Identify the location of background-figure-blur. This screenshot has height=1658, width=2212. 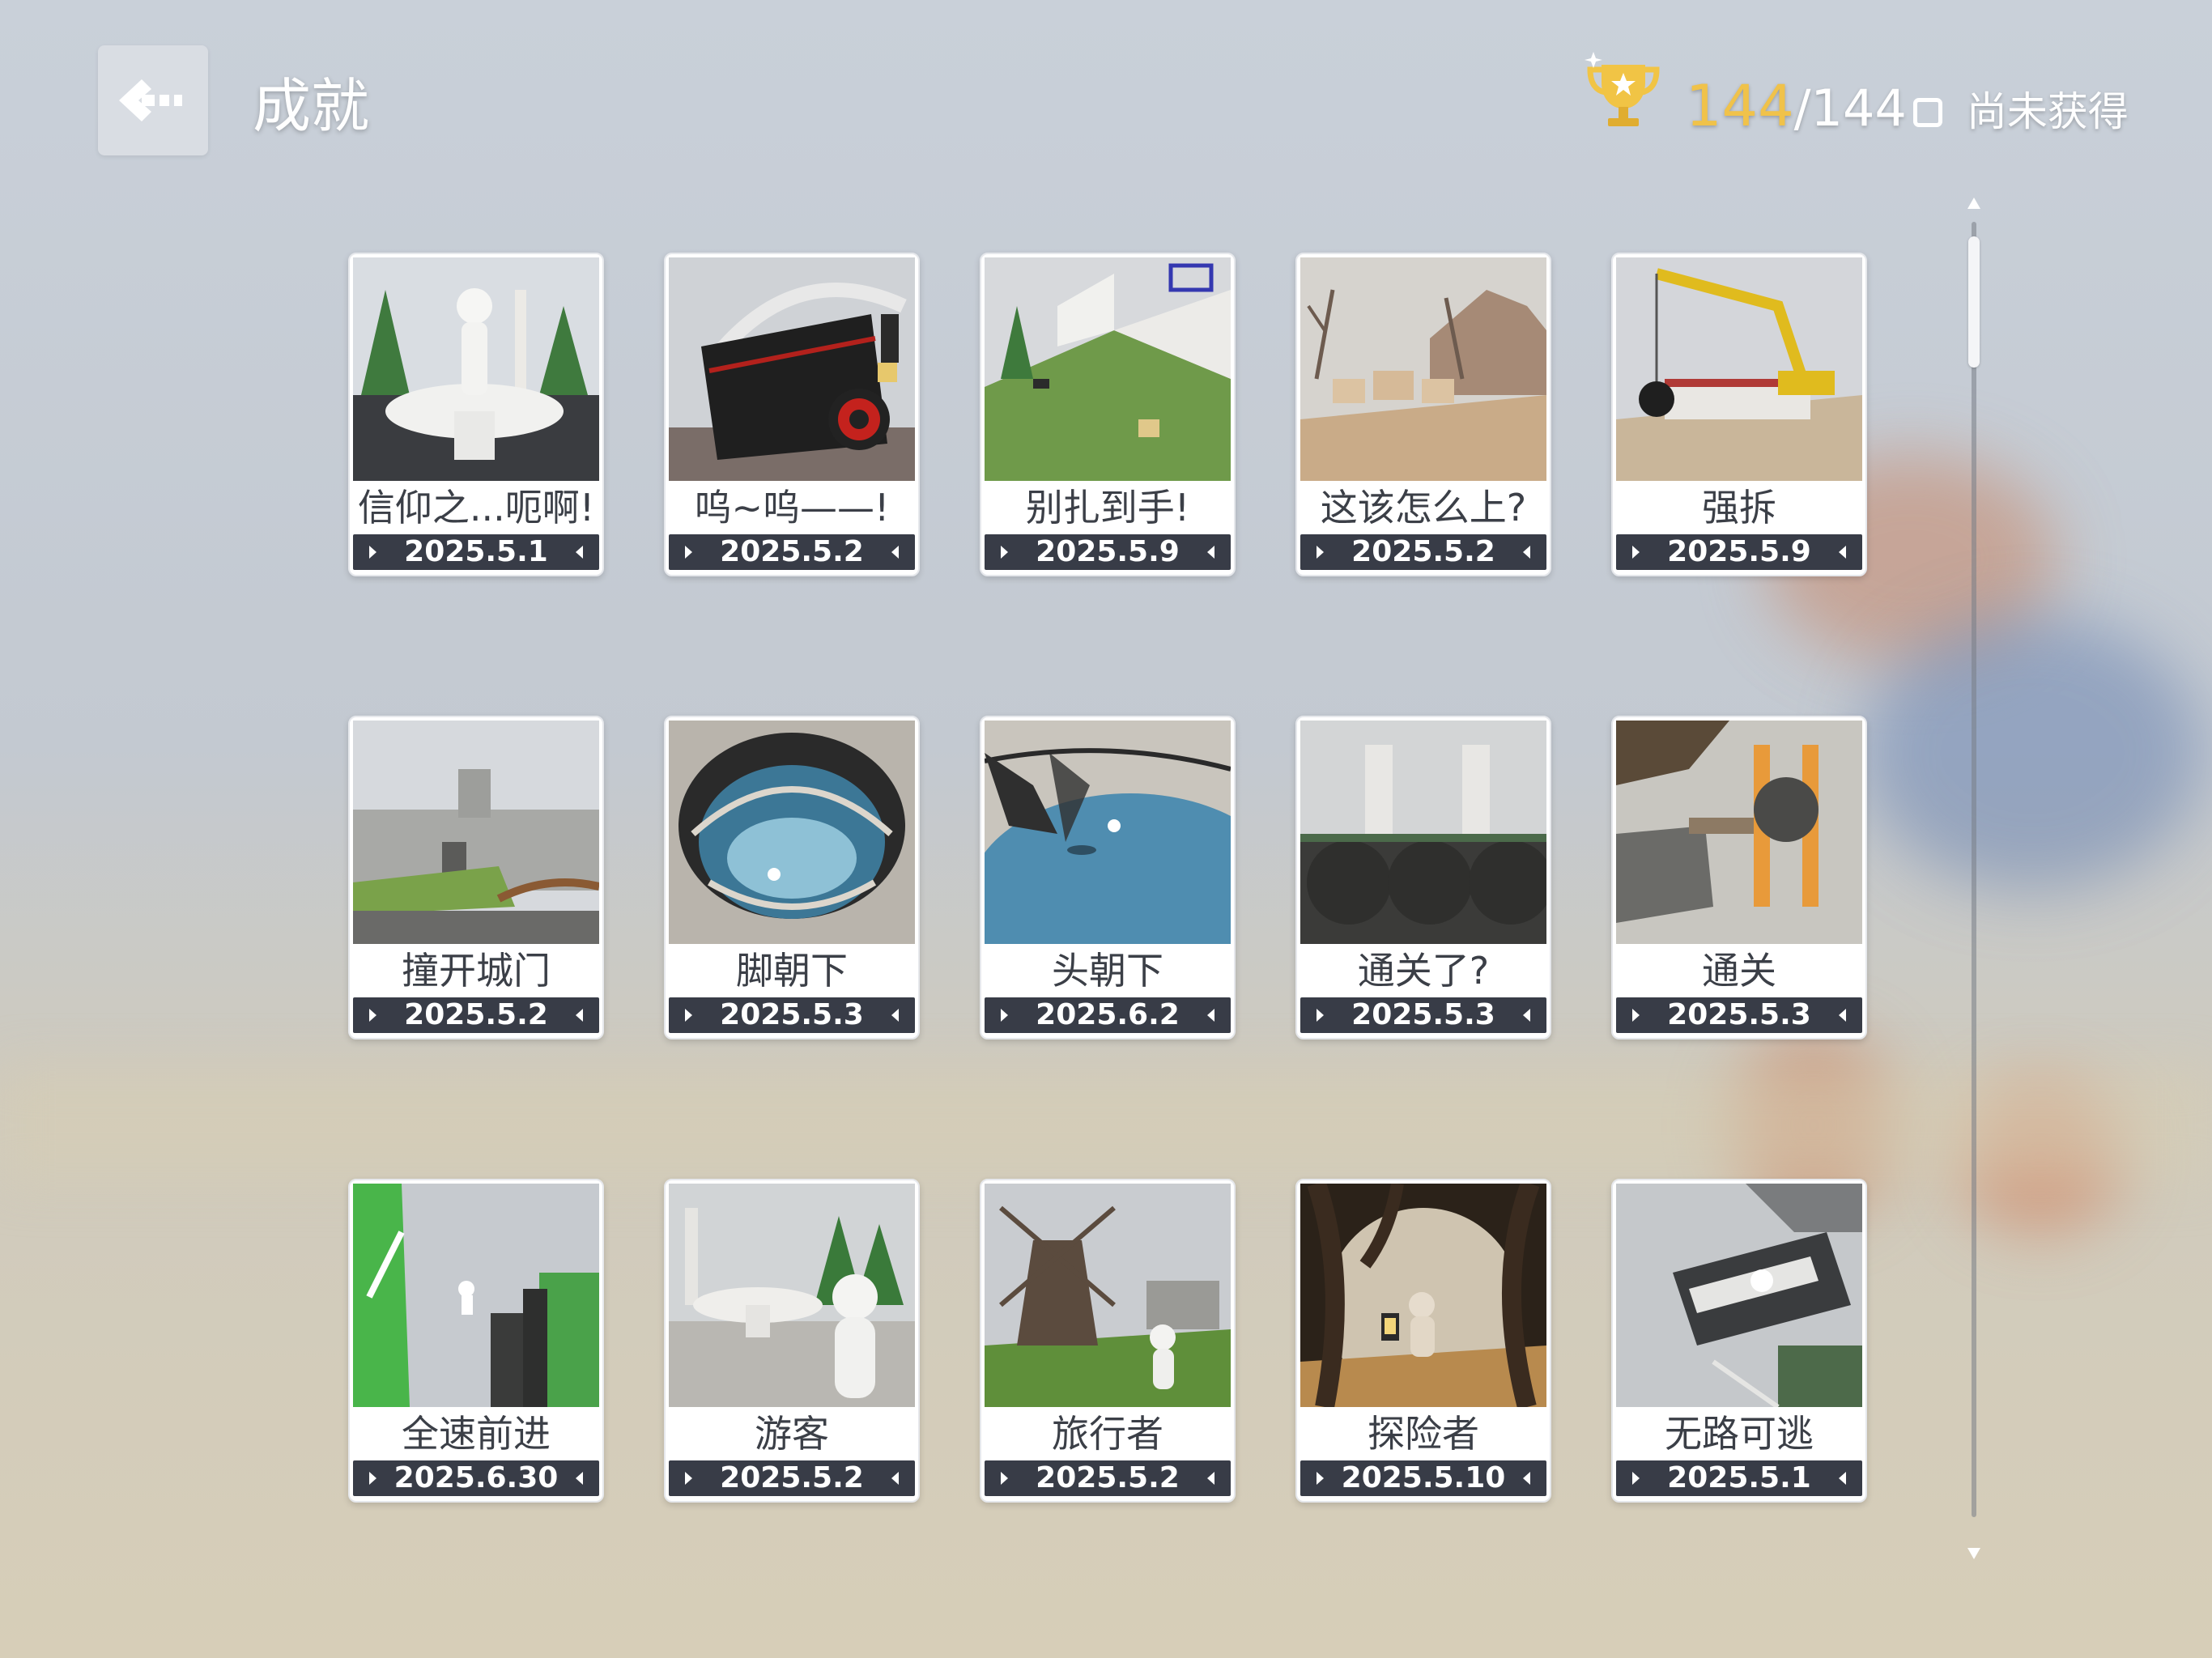
(2032, 753).